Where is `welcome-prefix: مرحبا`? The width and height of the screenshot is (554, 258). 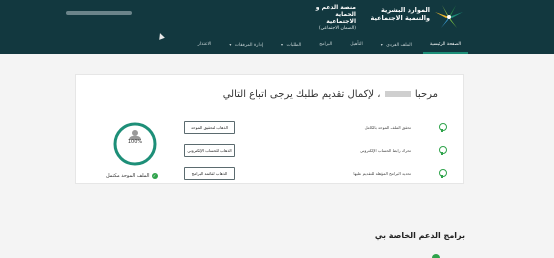
welcome-prefix: مرحبا is located at coordinates (426, 94).